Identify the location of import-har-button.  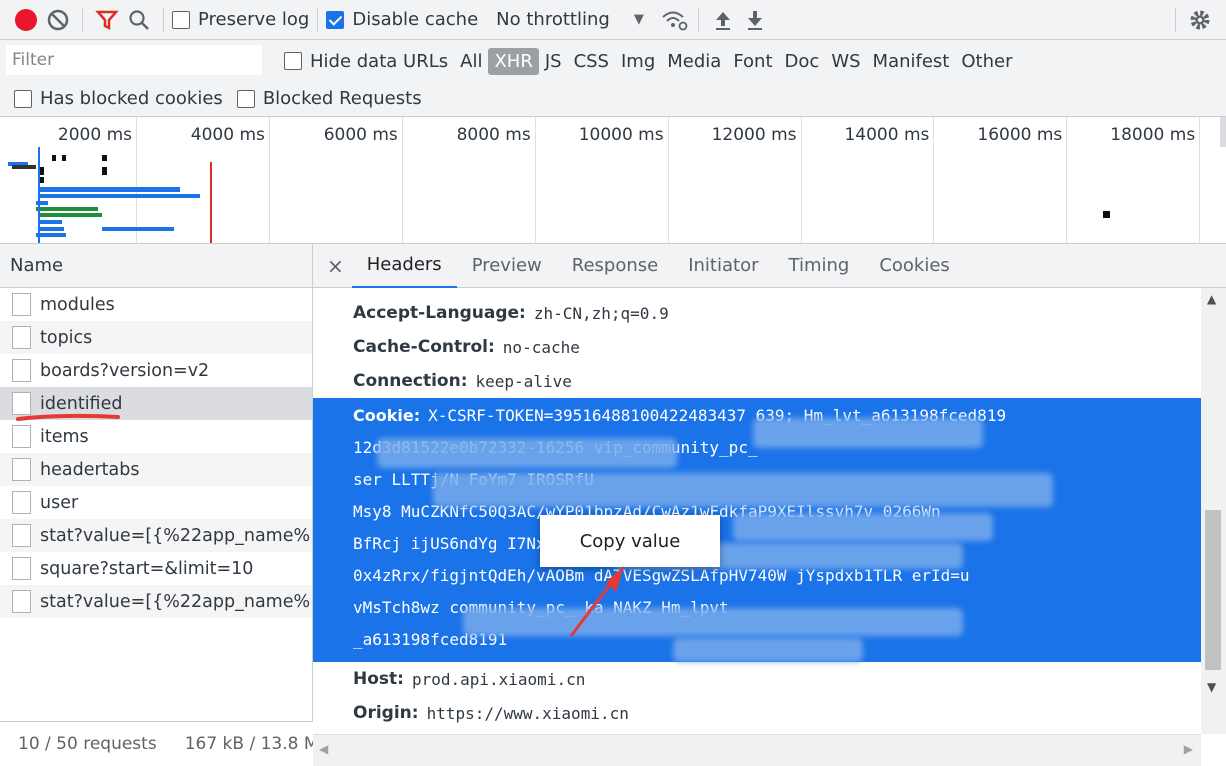
(723, 20).